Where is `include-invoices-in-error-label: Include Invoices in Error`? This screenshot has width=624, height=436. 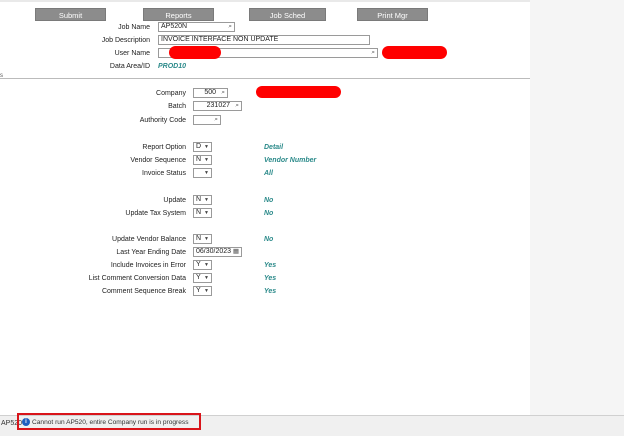
include-invoices-in-error-label: Include Invoices in Error is located at coordinates (148, 265).